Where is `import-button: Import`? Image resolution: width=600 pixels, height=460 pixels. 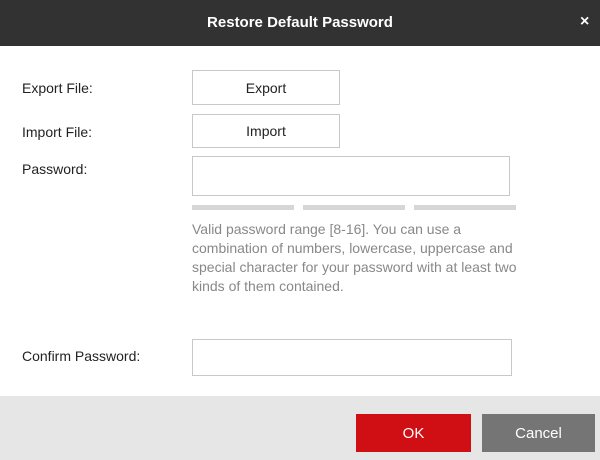 import-button: Import is located at coordinates (266, 131).